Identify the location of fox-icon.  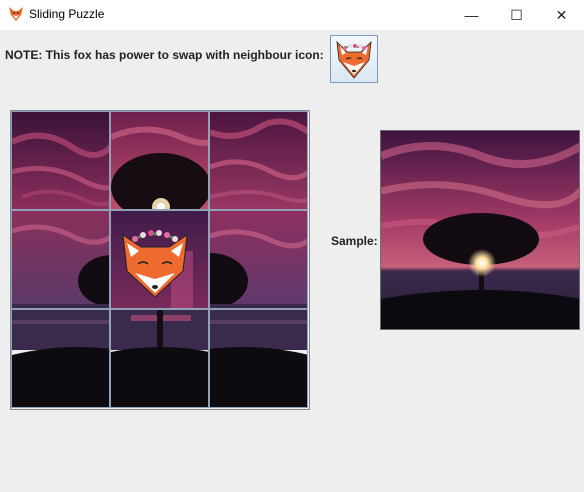
(16, 14).